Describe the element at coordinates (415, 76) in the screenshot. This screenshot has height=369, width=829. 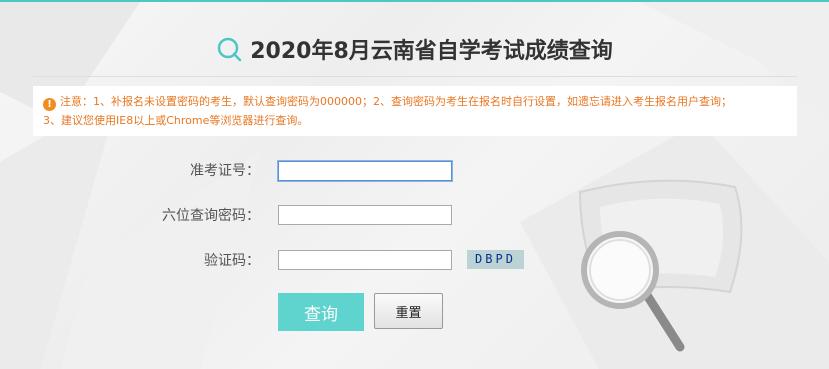
I see `header-divider` at that location.